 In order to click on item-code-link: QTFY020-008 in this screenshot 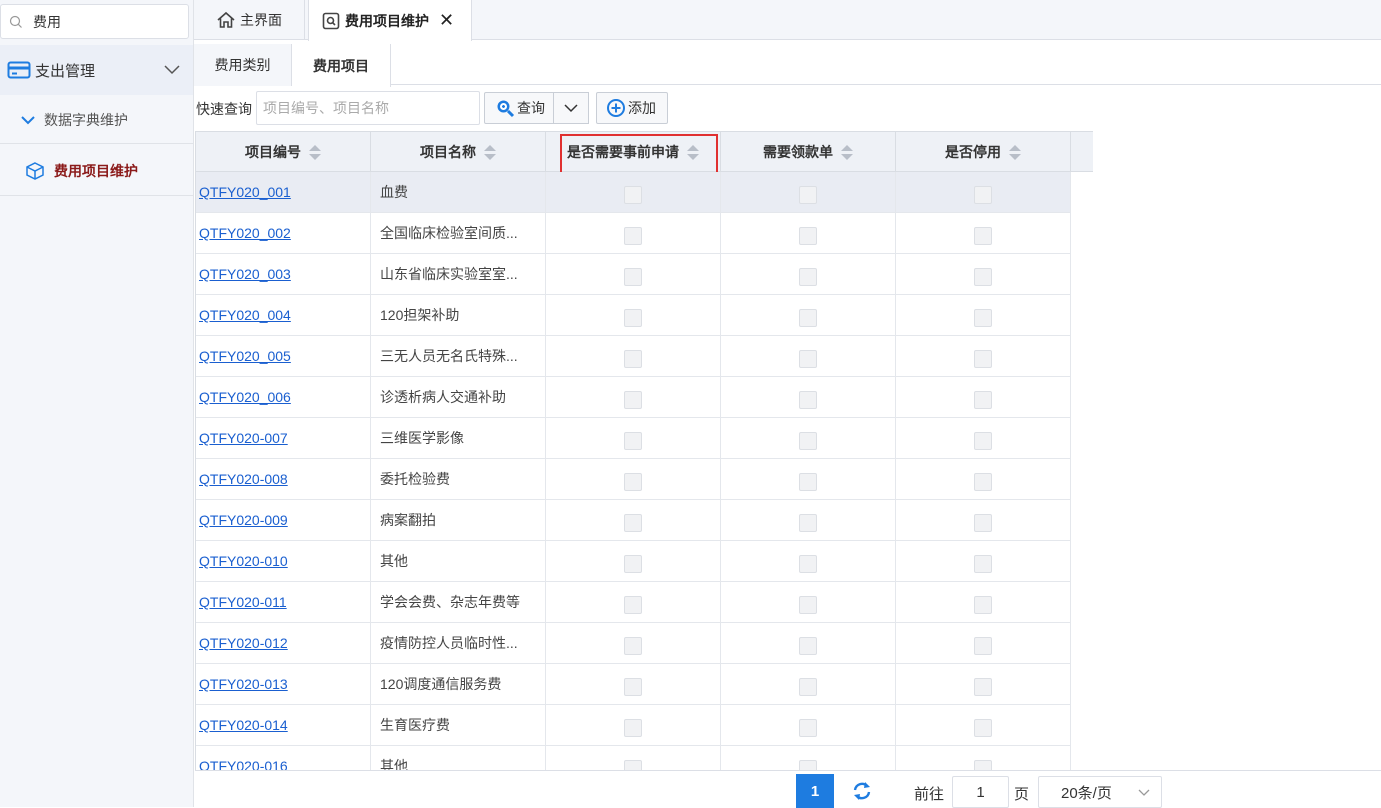, I will do `click(243, 479)`.